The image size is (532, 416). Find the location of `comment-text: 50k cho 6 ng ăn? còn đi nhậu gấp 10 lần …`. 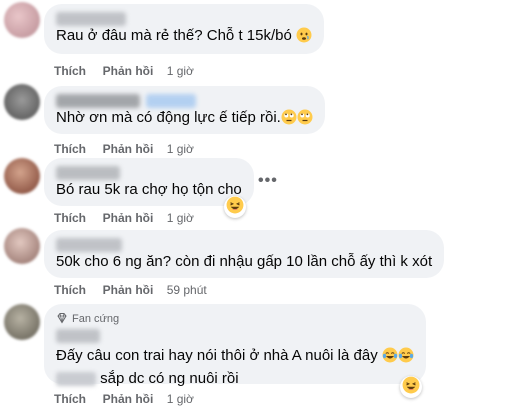

comment-text: 50k cho 6 ng ăn? còn đi nhậu gấp 10 lần … is located at coordinates (244, 261).